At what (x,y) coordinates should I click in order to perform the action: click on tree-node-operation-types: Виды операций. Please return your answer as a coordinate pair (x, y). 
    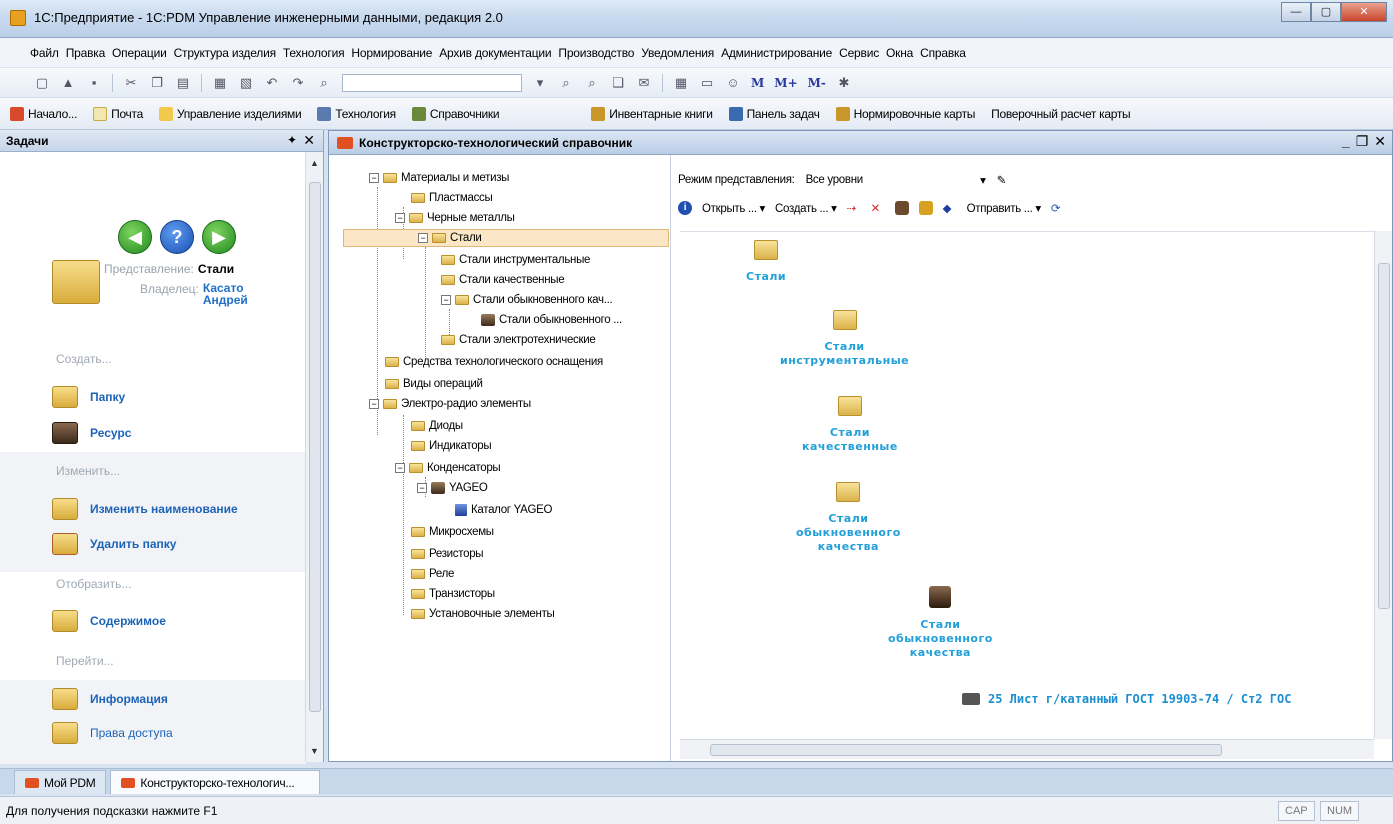
    Looking at the image, I should click on (434, 384).